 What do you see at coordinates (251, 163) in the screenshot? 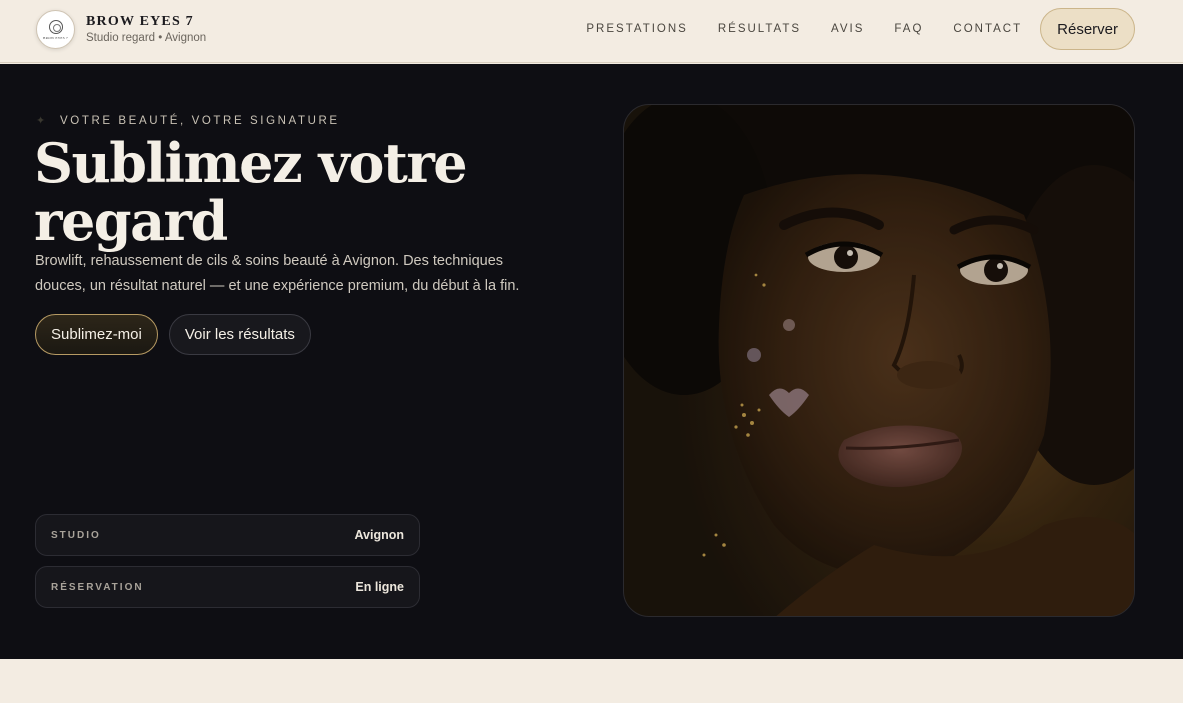
I see `hero-title-line-1: Sublimez votre` at bounding box center [251, 163].